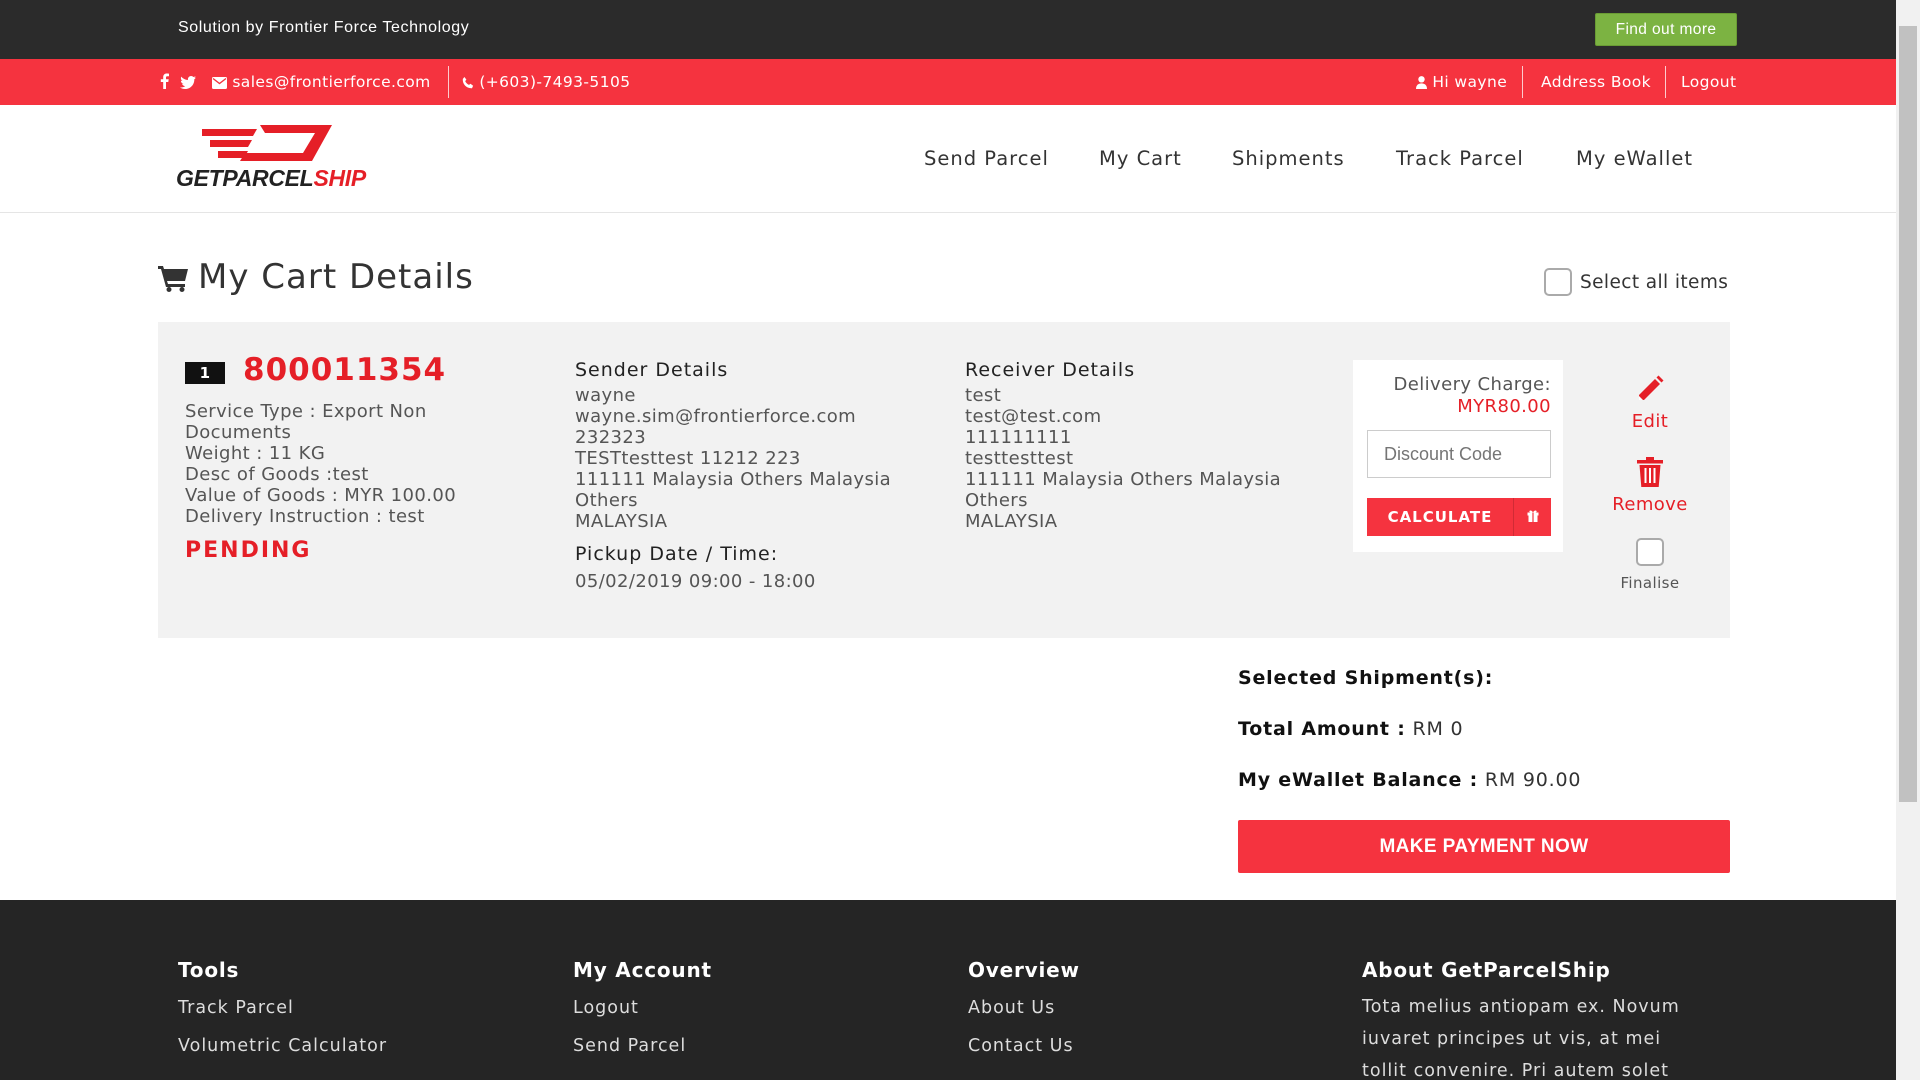 The image size is (1920, 1080). I want to click on finalise-checkbox, so click(1650, 552).